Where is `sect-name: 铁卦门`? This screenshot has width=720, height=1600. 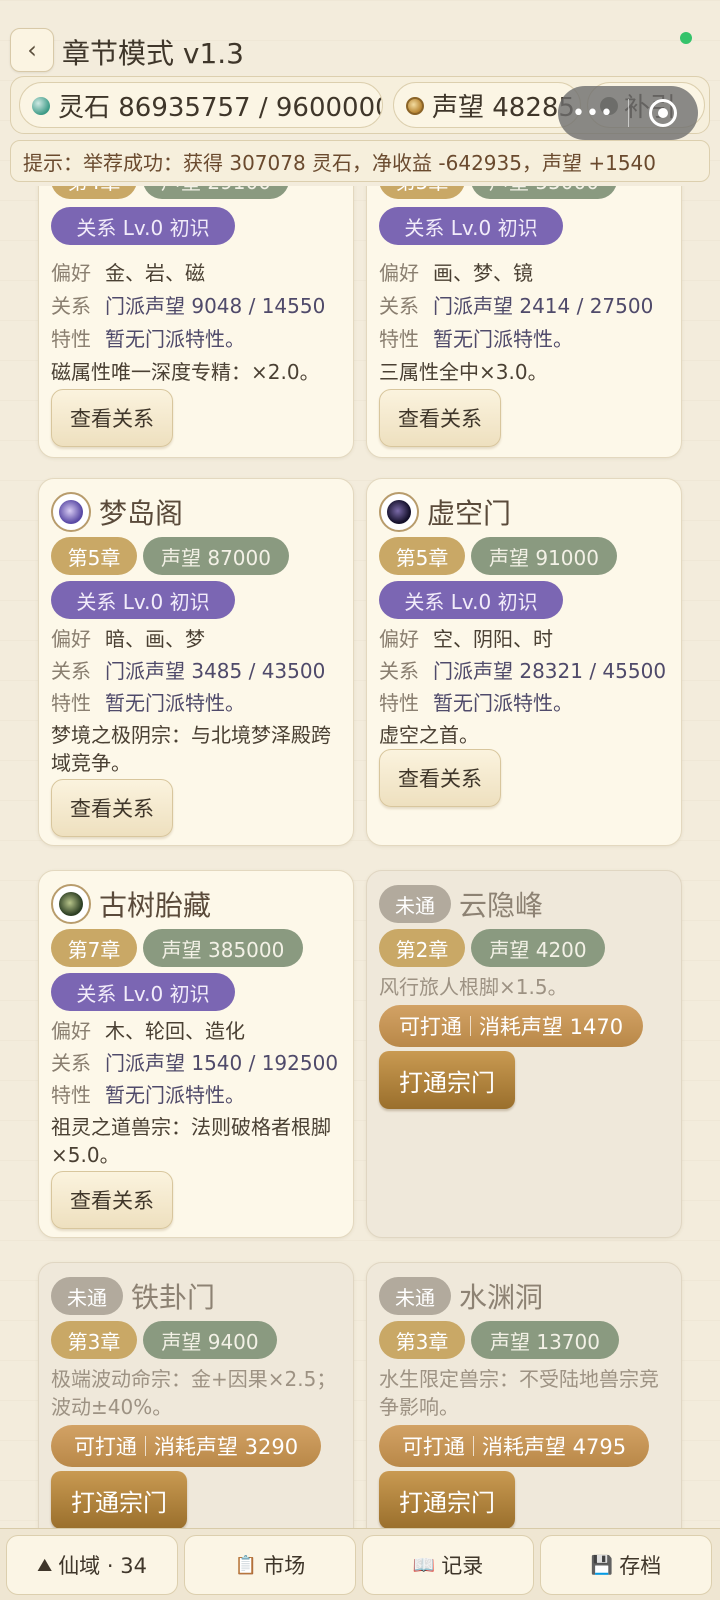 sect-name: 铁卦门 is located at coordinates (173, 1297).